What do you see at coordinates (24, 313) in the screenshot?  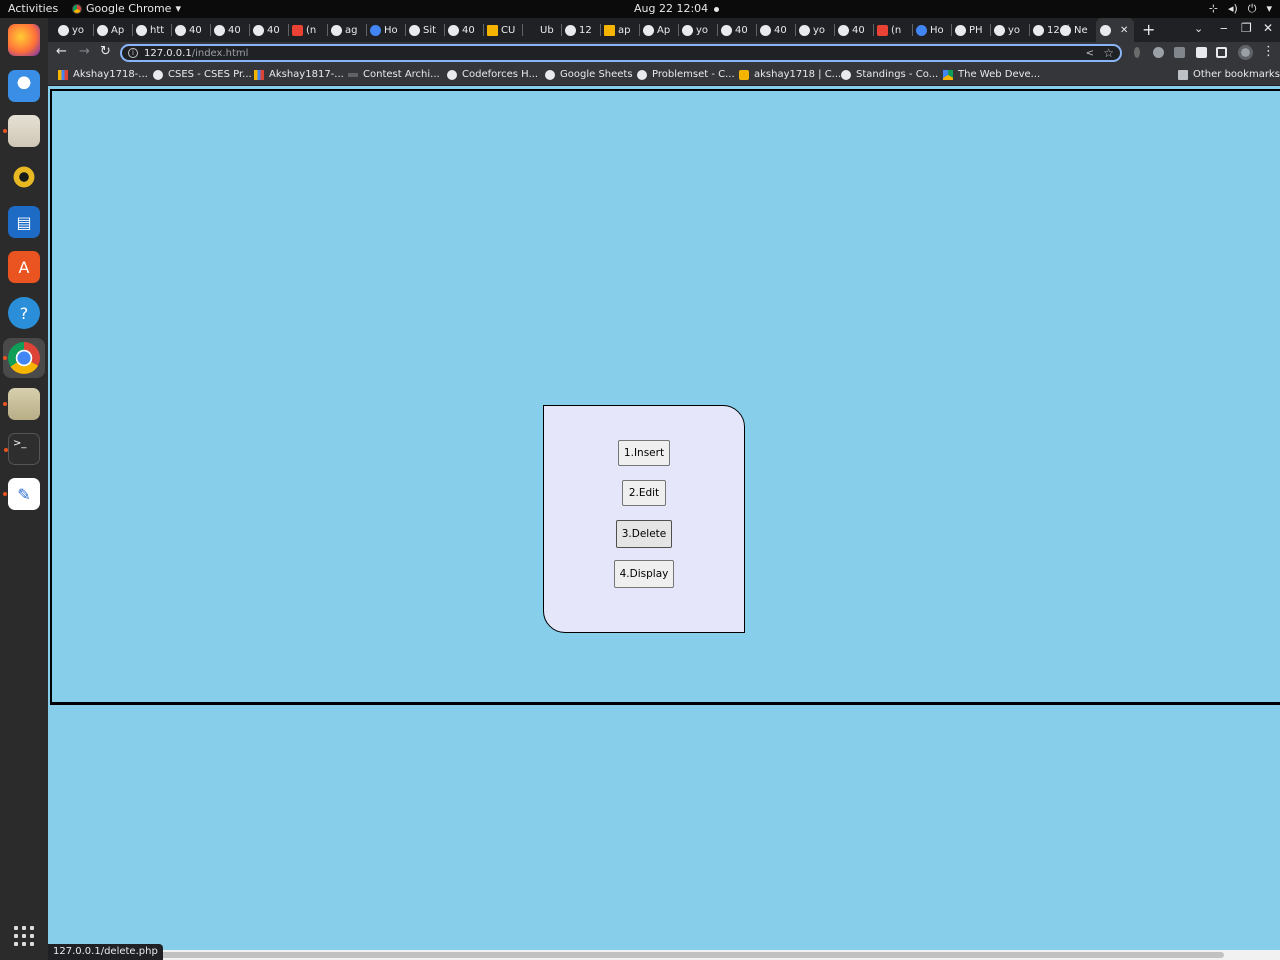 I see `help-icon: ?` at bounding box center [24, 313].